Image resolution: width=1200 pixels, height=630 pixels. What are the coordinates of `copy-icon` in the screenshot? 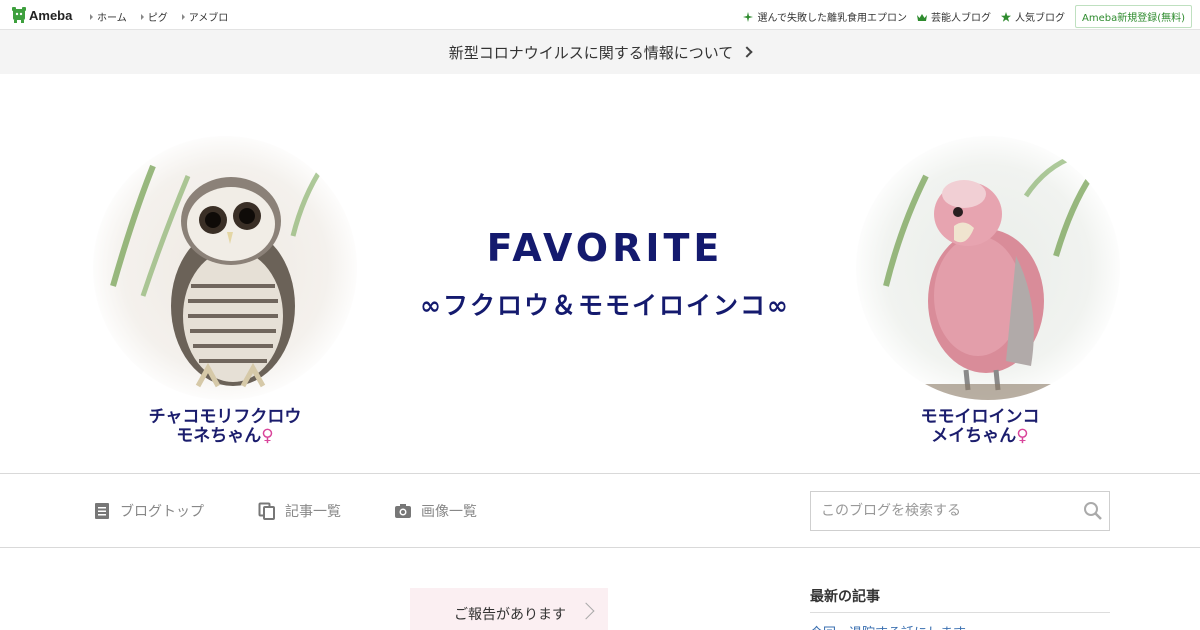 It's located at (266, 511).